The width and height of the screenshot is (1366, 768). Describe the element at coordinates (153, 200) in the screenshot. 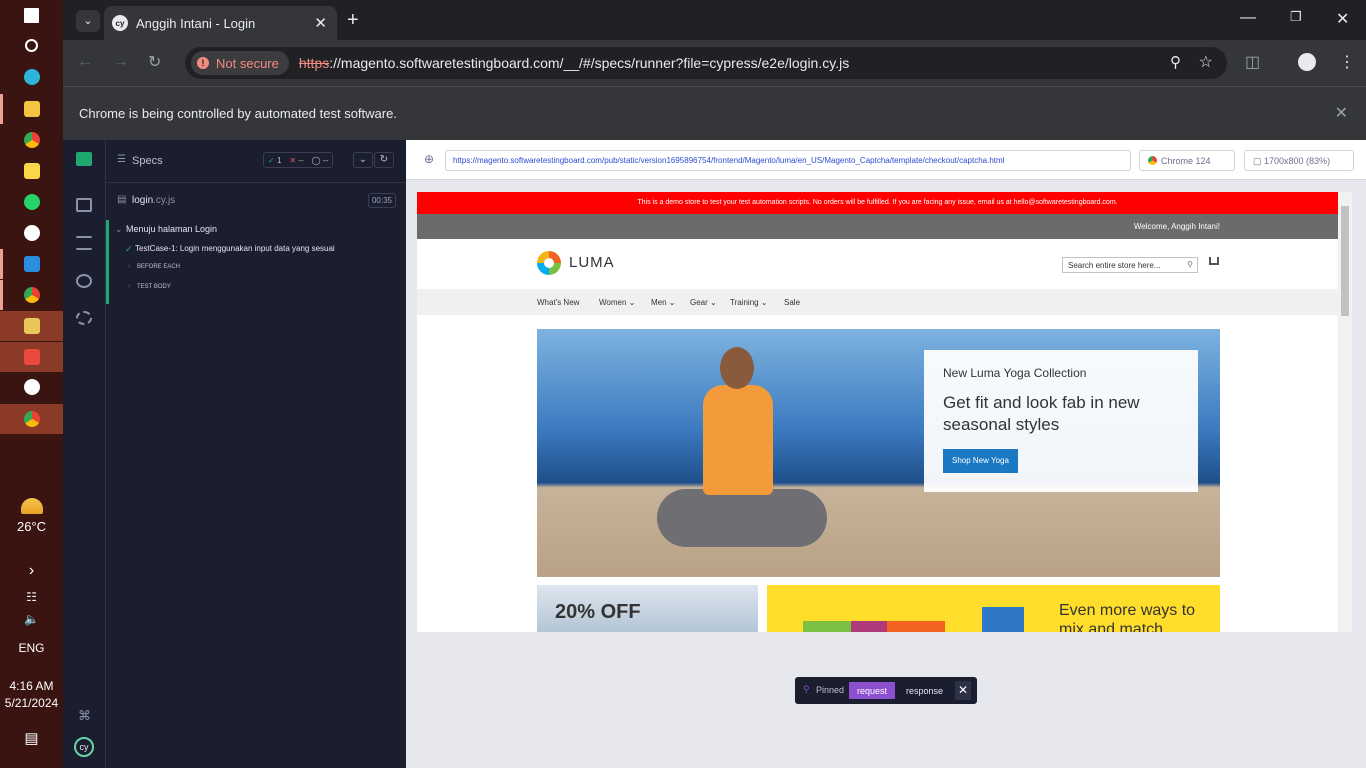

I see `spec-file-name: login.cy.js` at that location.